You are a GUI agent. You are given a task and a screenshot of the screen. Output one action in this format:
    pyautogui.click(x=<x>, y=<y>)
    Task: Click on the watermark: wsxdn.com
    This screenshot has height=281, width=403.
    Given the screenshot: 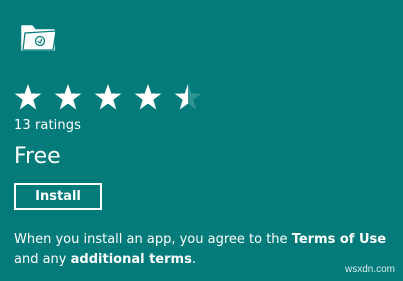 What is the action you would take?
    pyautogui.click(x=369, y=269)
    